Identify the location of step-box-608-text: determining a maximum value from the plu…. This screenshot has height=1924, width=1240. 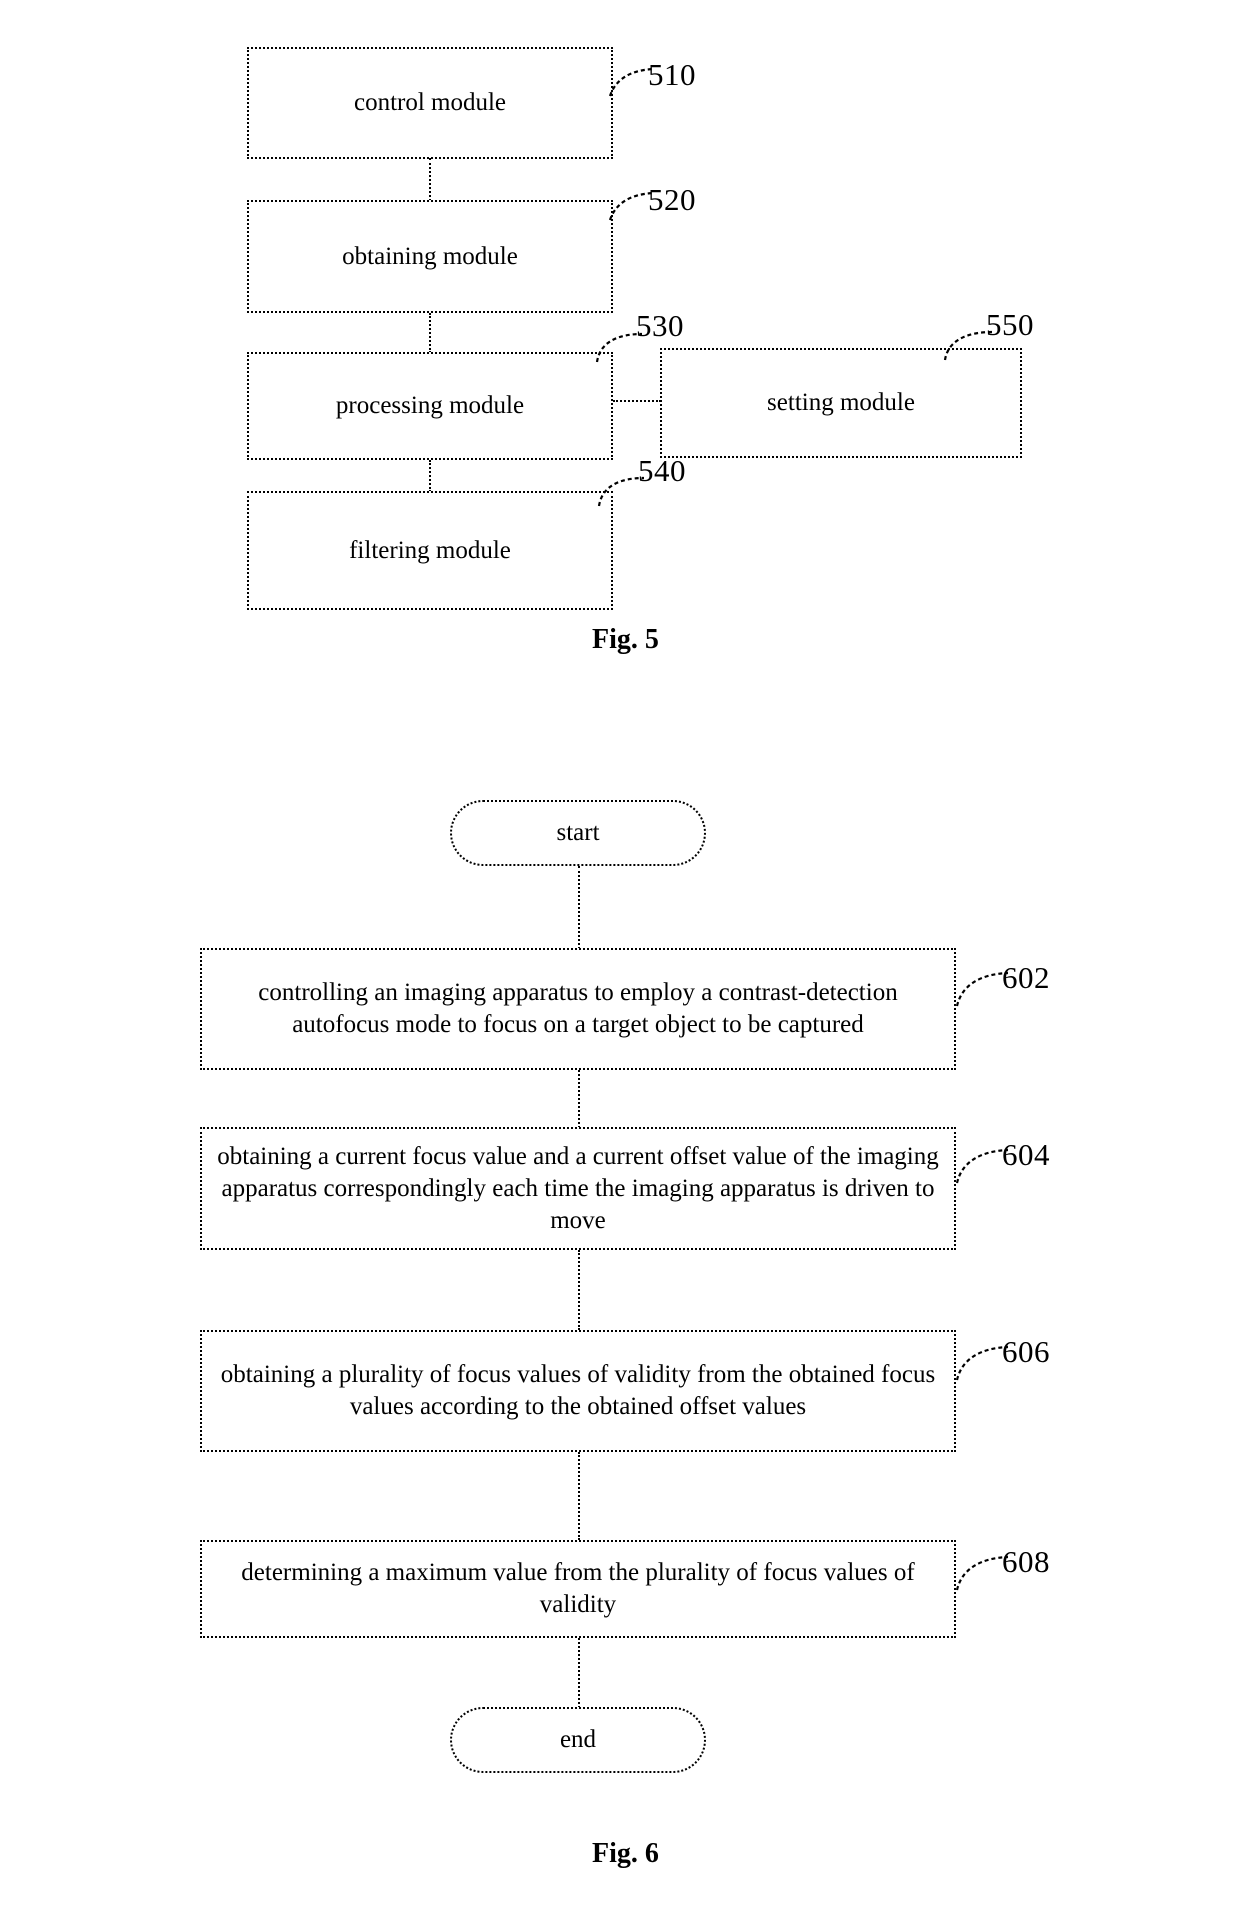
(578, 1588).